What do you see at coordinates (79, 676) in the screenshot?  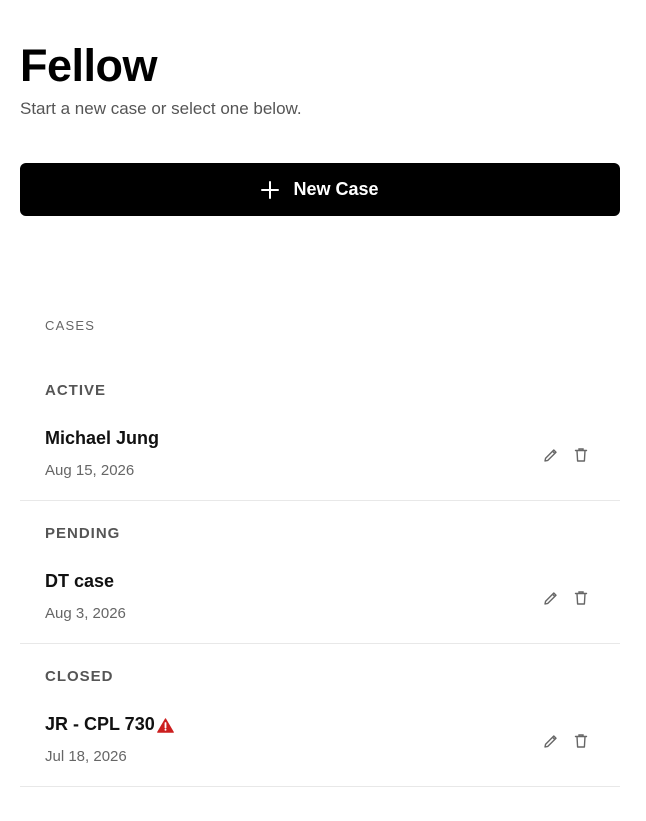 I see `group-label-closed: CLOSED` at bounding box center [79, 676].